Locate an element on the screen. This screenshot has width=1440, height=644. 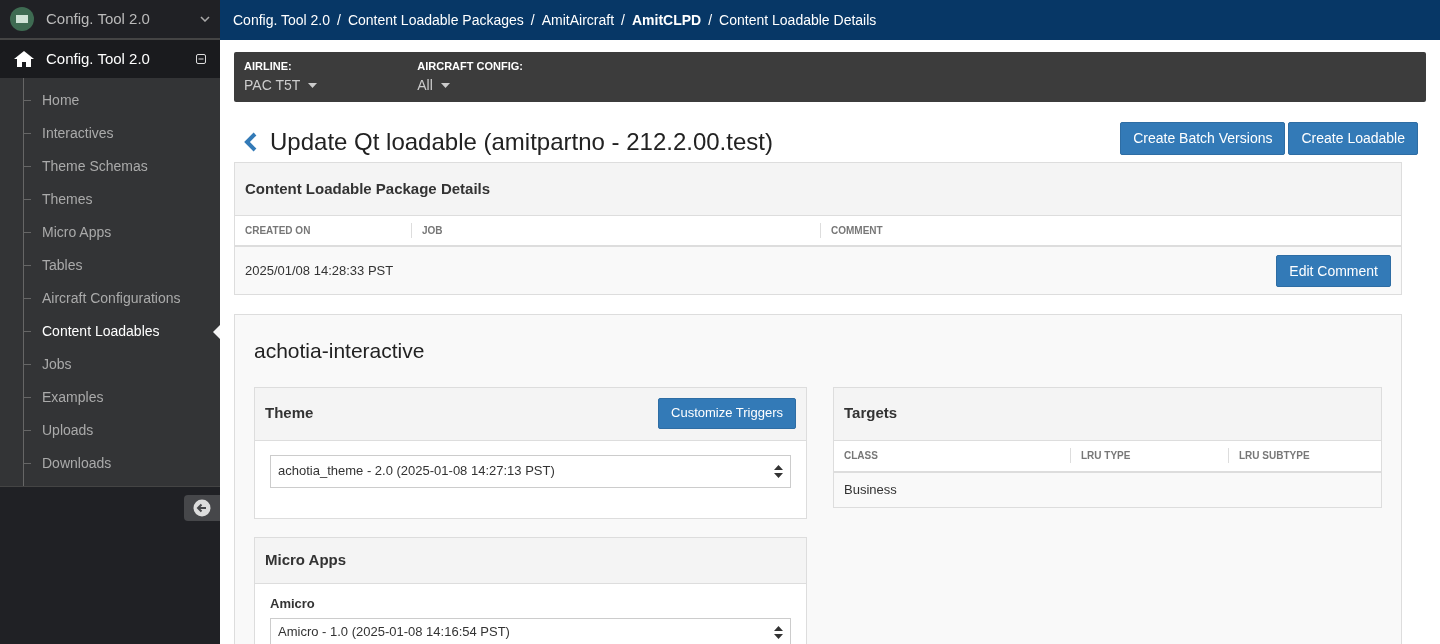
column-header: CLASS is located at coordinates (861, 455).